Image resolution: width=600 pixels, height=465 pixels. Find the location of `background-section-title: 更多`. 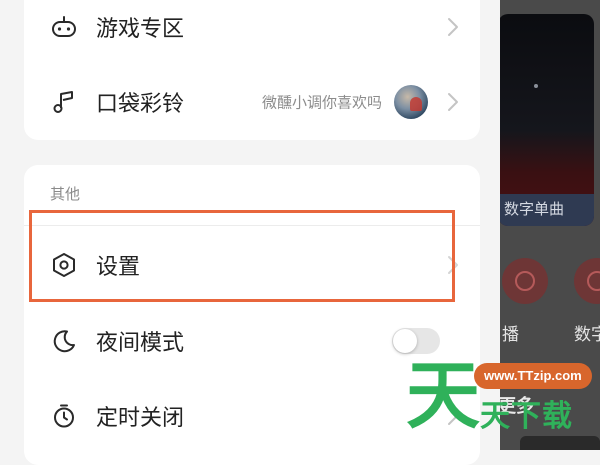

background-section-title: 更多 is located at coordinates (516, 406).